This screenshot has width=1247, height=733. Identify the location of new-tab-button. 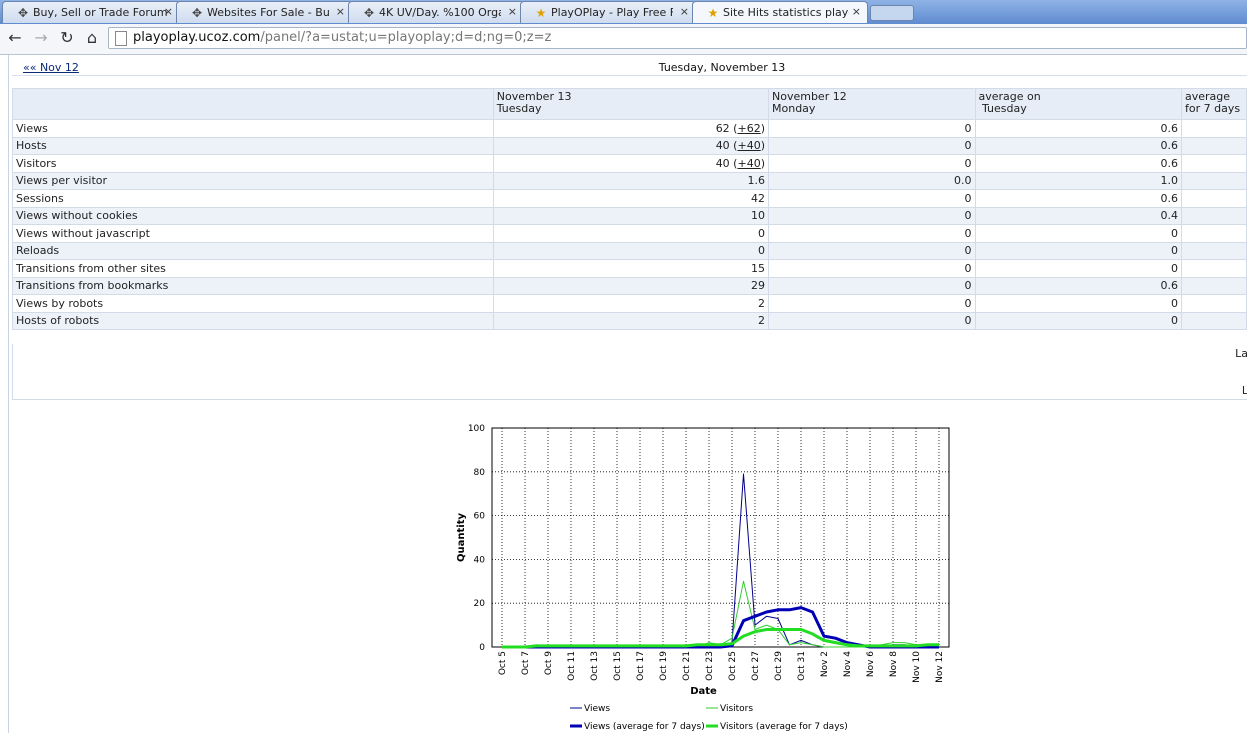
(892, 13).